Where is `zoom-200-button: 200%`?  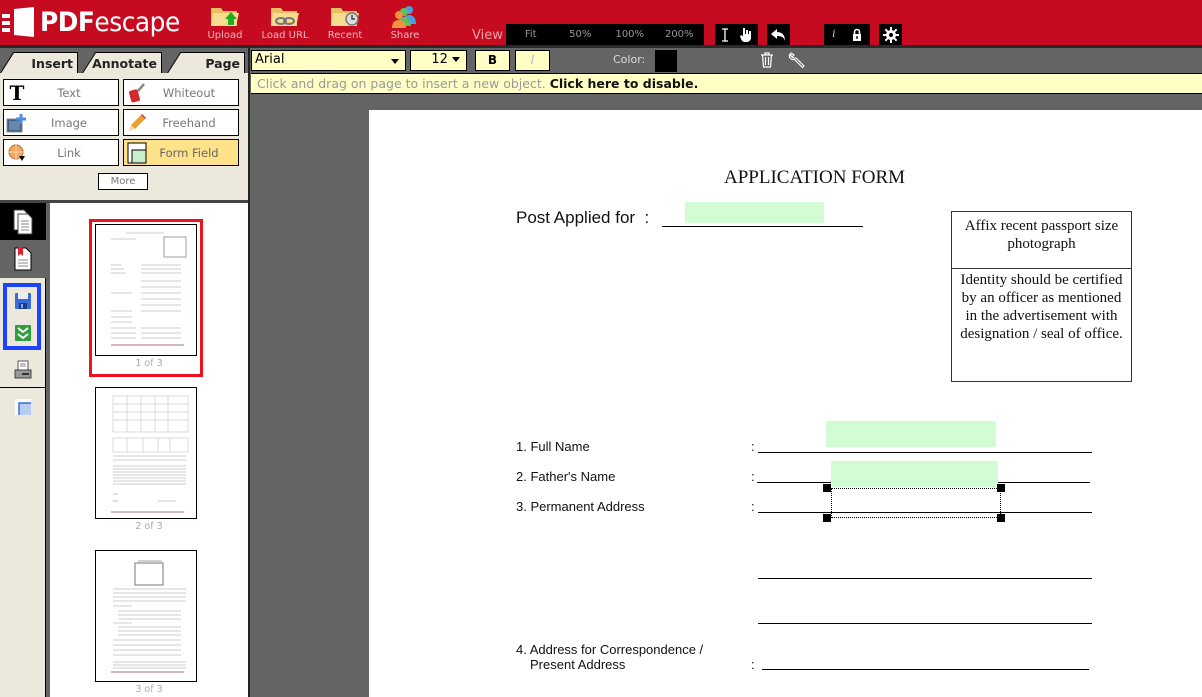
zoom-200-button: 200% is located at coordinates (680, 34).